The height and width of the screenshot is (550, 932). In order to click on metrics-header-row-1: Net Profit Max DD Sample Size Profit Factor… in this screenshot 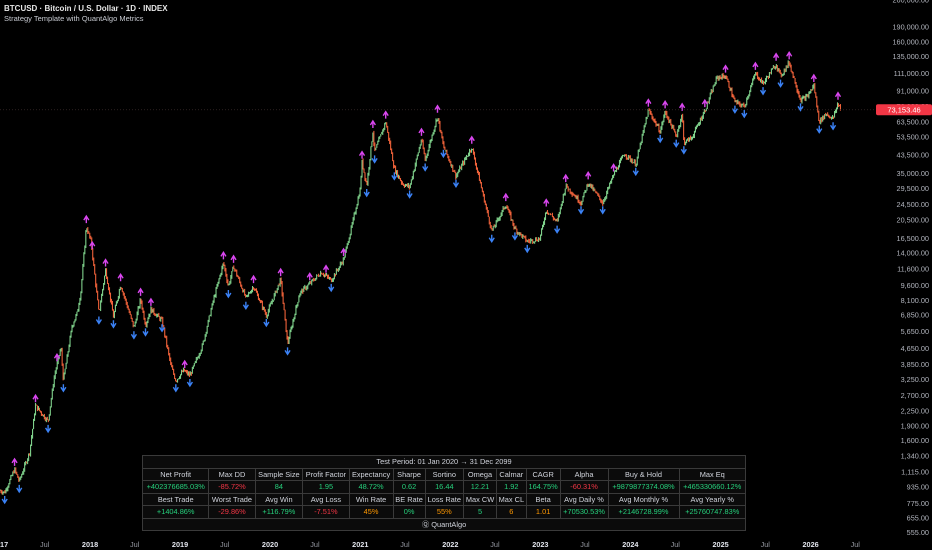, I will do `click(443, 474)`.